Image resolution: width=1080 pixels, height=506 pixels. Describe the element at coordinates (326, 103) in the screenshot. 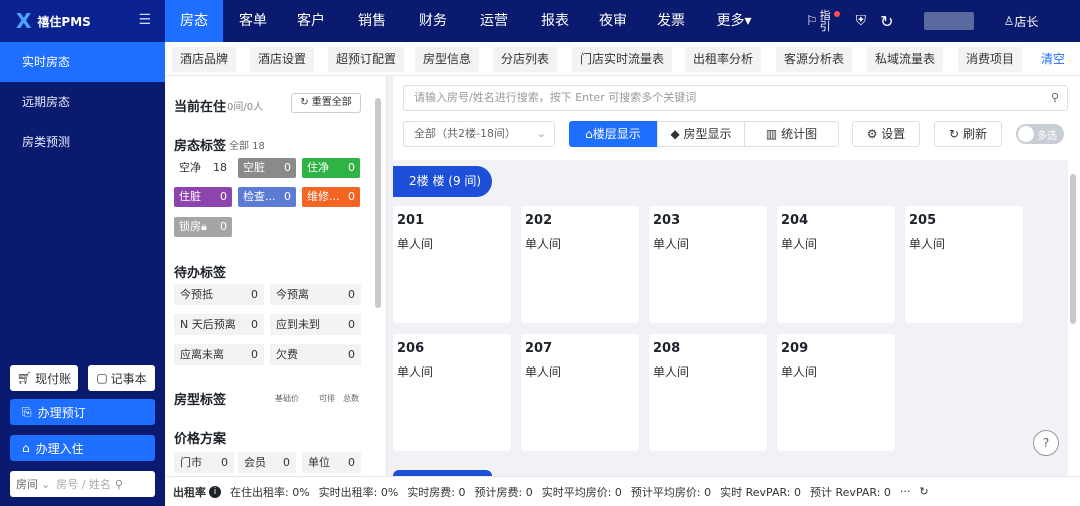

I see `reset-all-button: ↻ 重置全部` at that location.